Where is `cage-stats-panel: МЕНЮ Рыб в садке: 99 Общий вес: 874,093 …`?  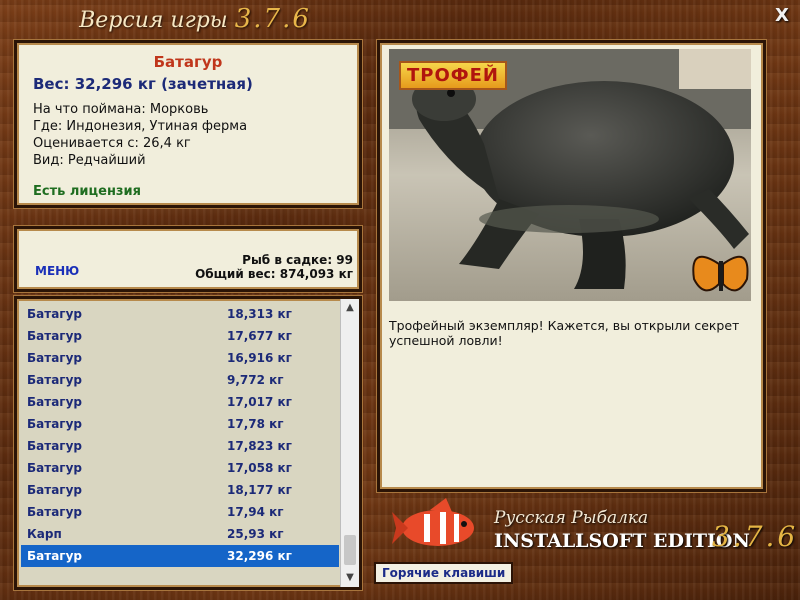 cage-stats-panel: МЕНЮ Рыб в садке: 99 Общий вес: 874,093 … is located at coordinates (188, 259).